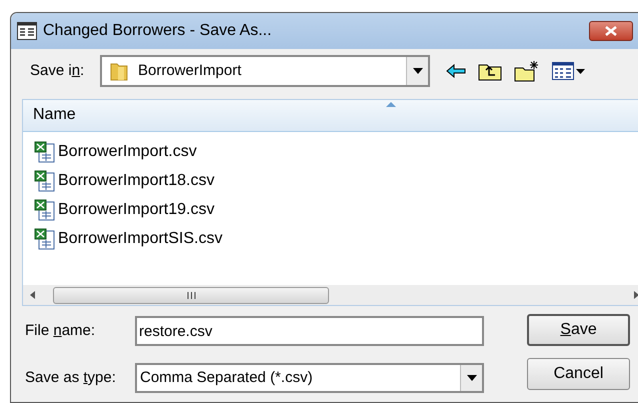  What do you see at coordinates (60, 330) in the screenshot?
I see `file-name-label: File name:` at bounding box center [60, 330].